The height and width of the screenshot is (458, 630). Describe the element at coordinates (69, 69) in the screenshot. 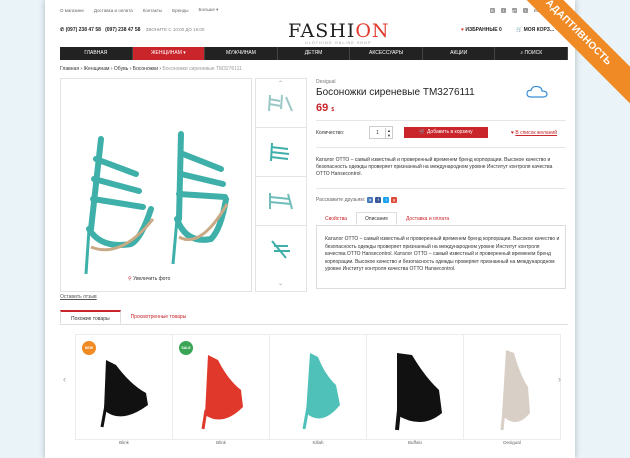

I see `crumb-home: Главная` at that location.